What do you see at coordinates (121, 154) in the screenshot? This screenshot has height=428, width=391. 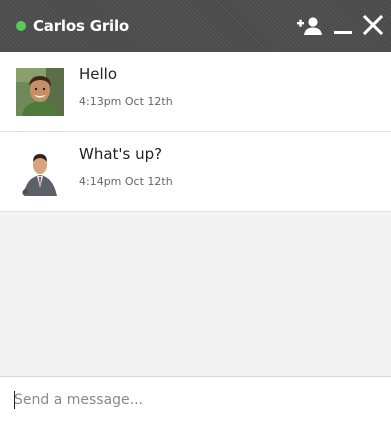 I see `message-text: What's up?` at bounding box center [121, 154].